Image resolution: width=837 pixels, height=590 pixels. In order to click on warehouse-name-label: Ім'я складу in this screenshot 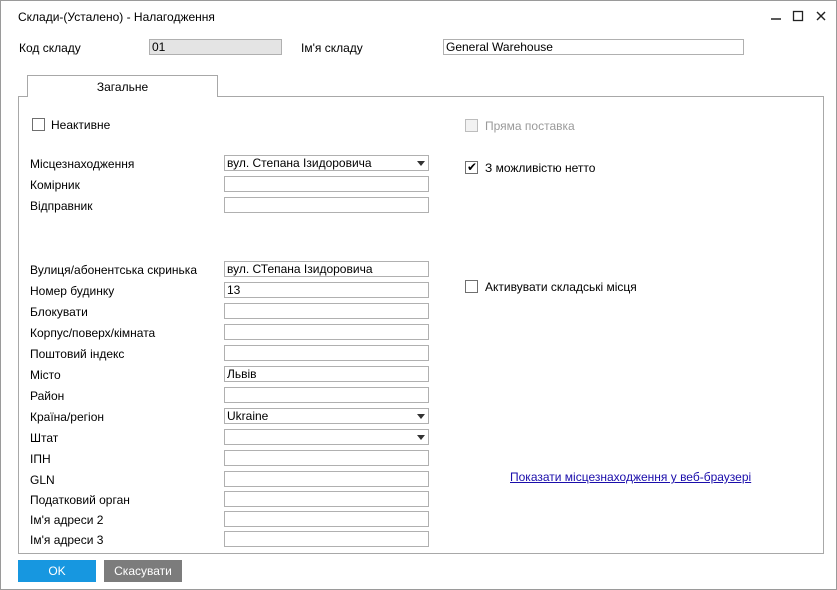, I will do `click(332, 48)`.